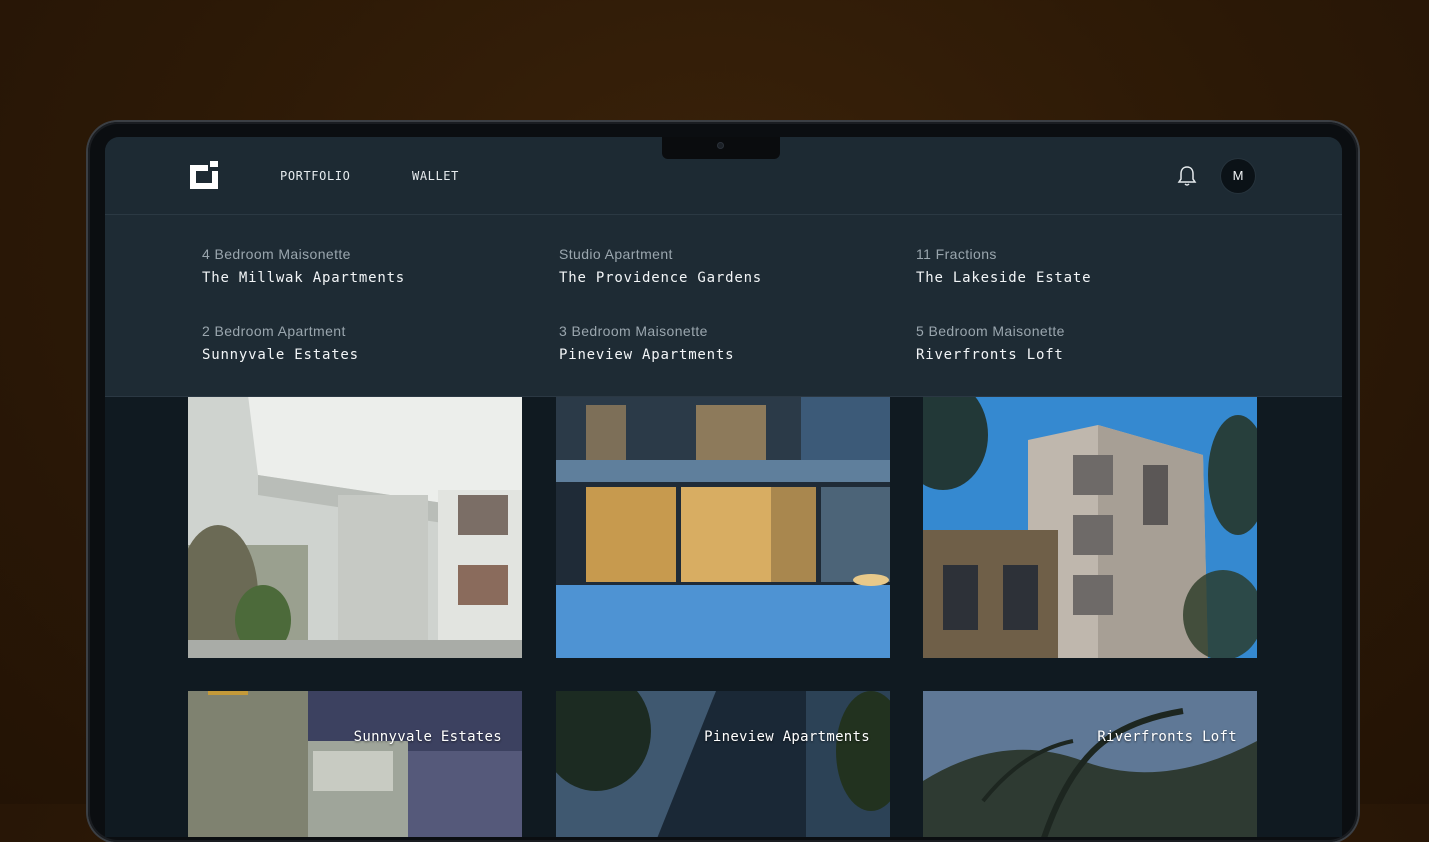  I want to click on webcam-icon, so click(720, 145).